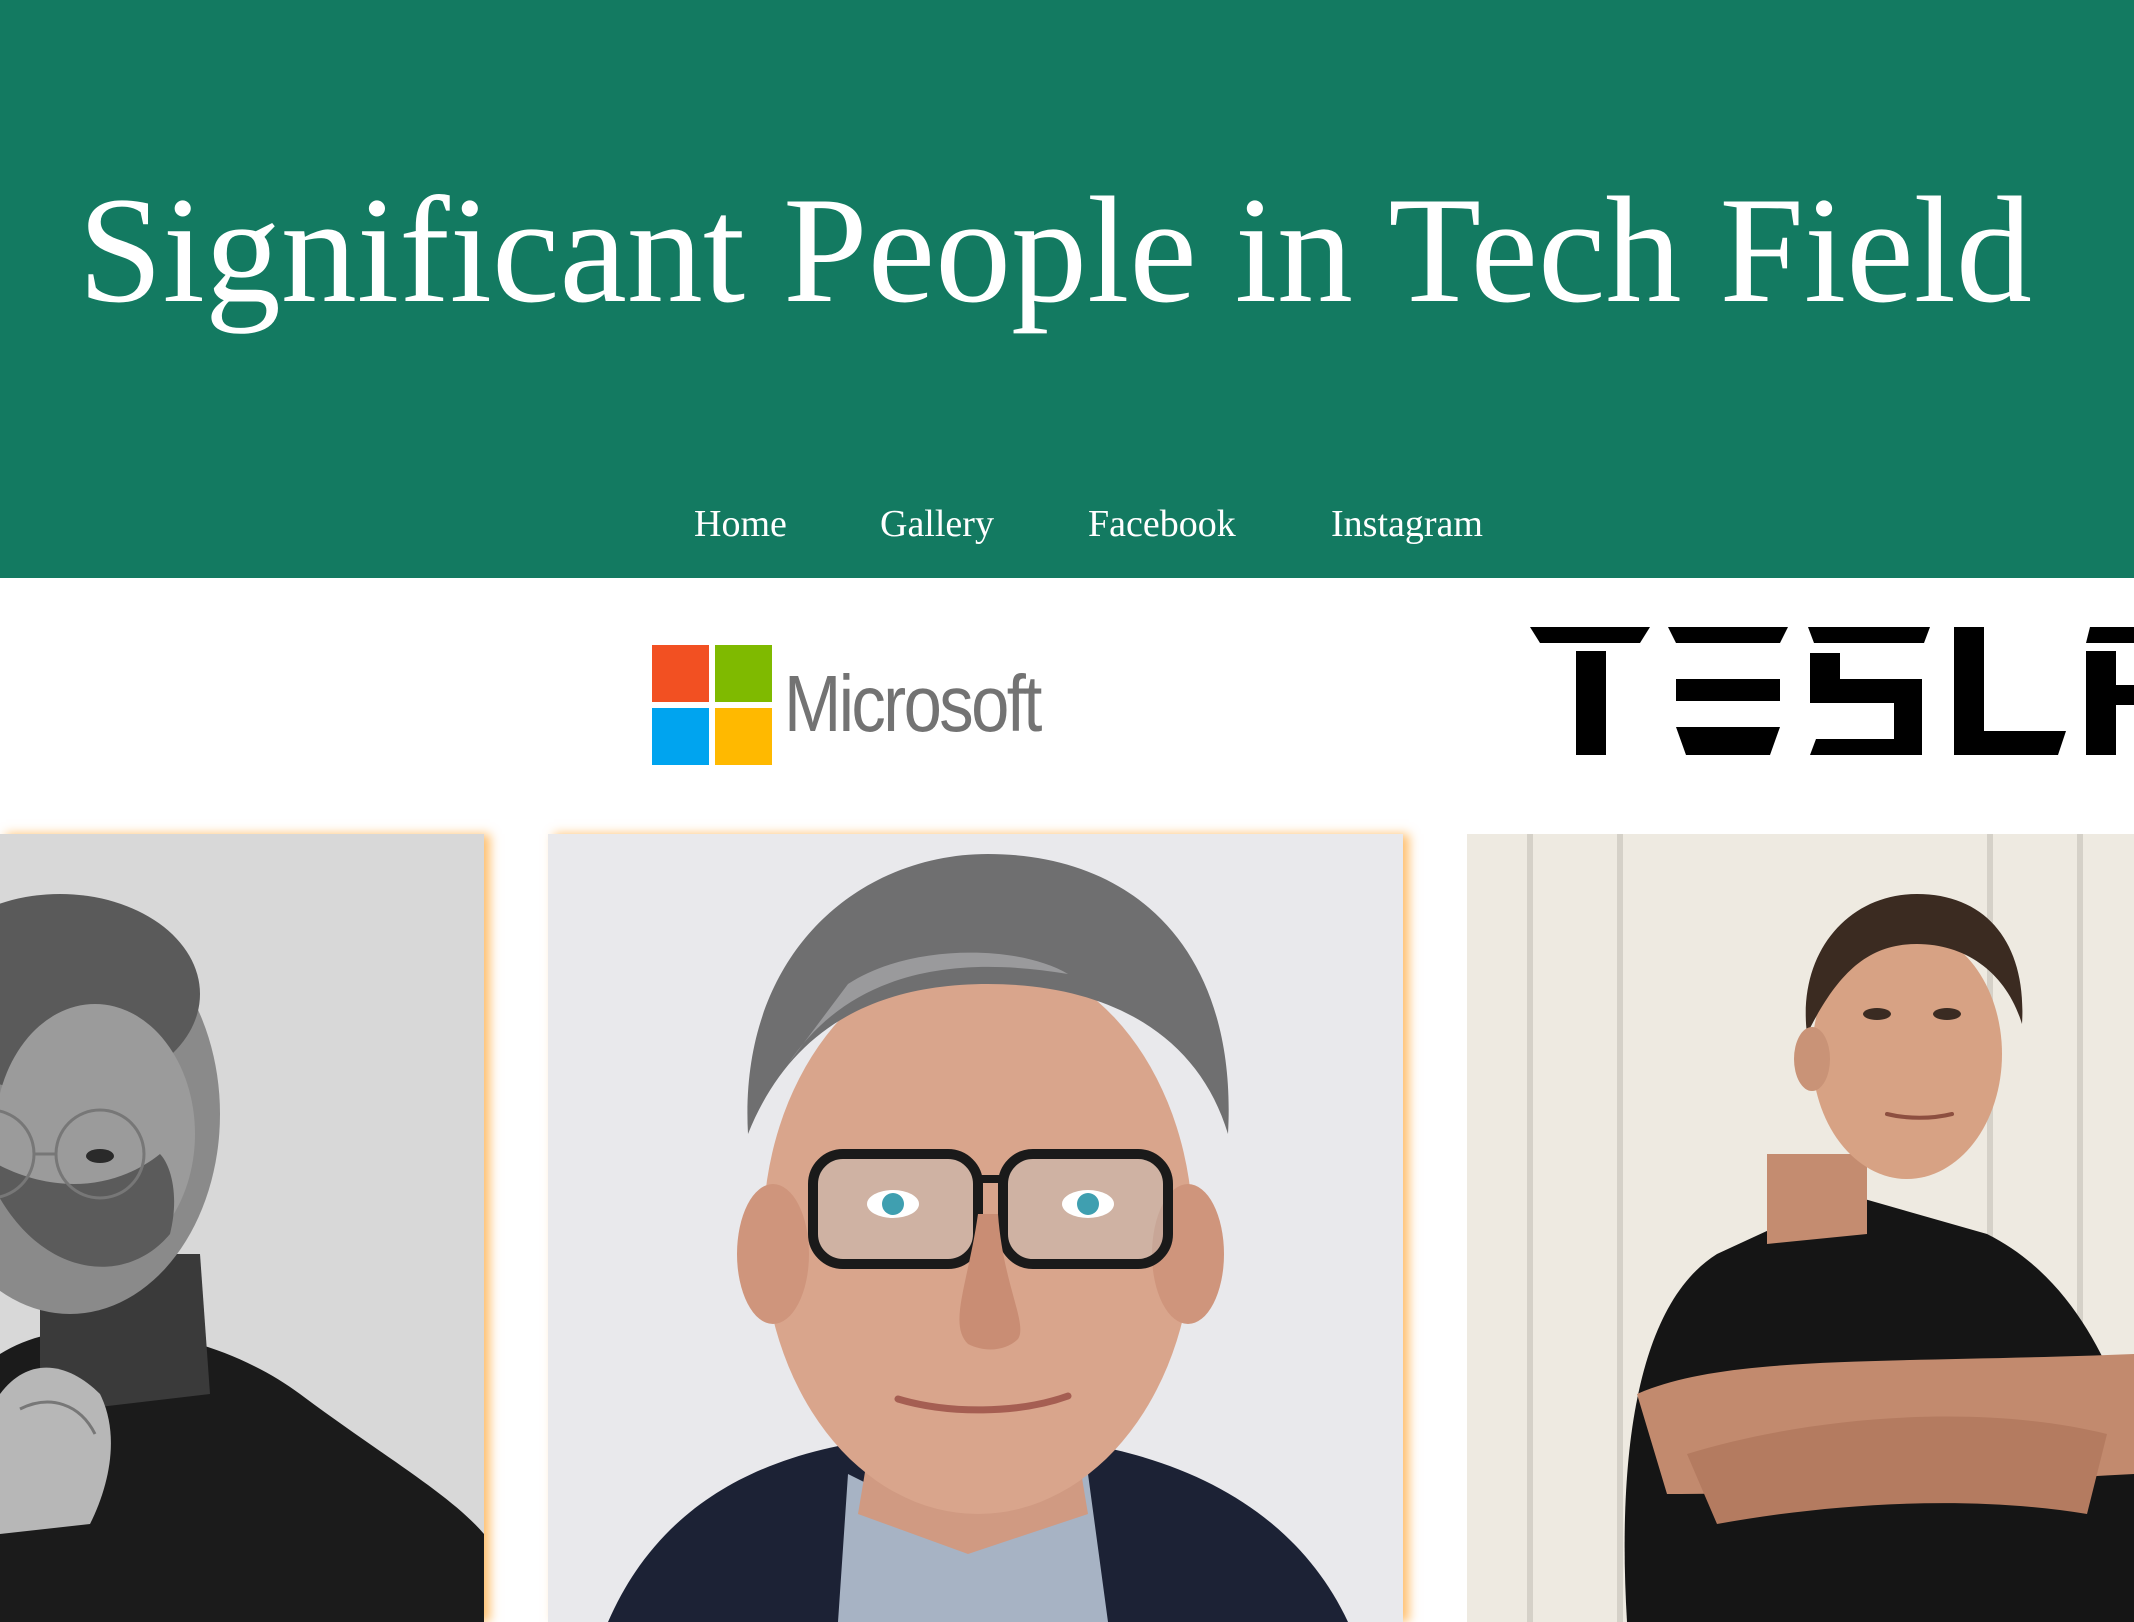 This screenshot has height=1622, width=2134. What do you see at coordinates (937, 524) in the screenshot?
I see `nav-link-gallery: Gallery` at bounding box center [937, 524].